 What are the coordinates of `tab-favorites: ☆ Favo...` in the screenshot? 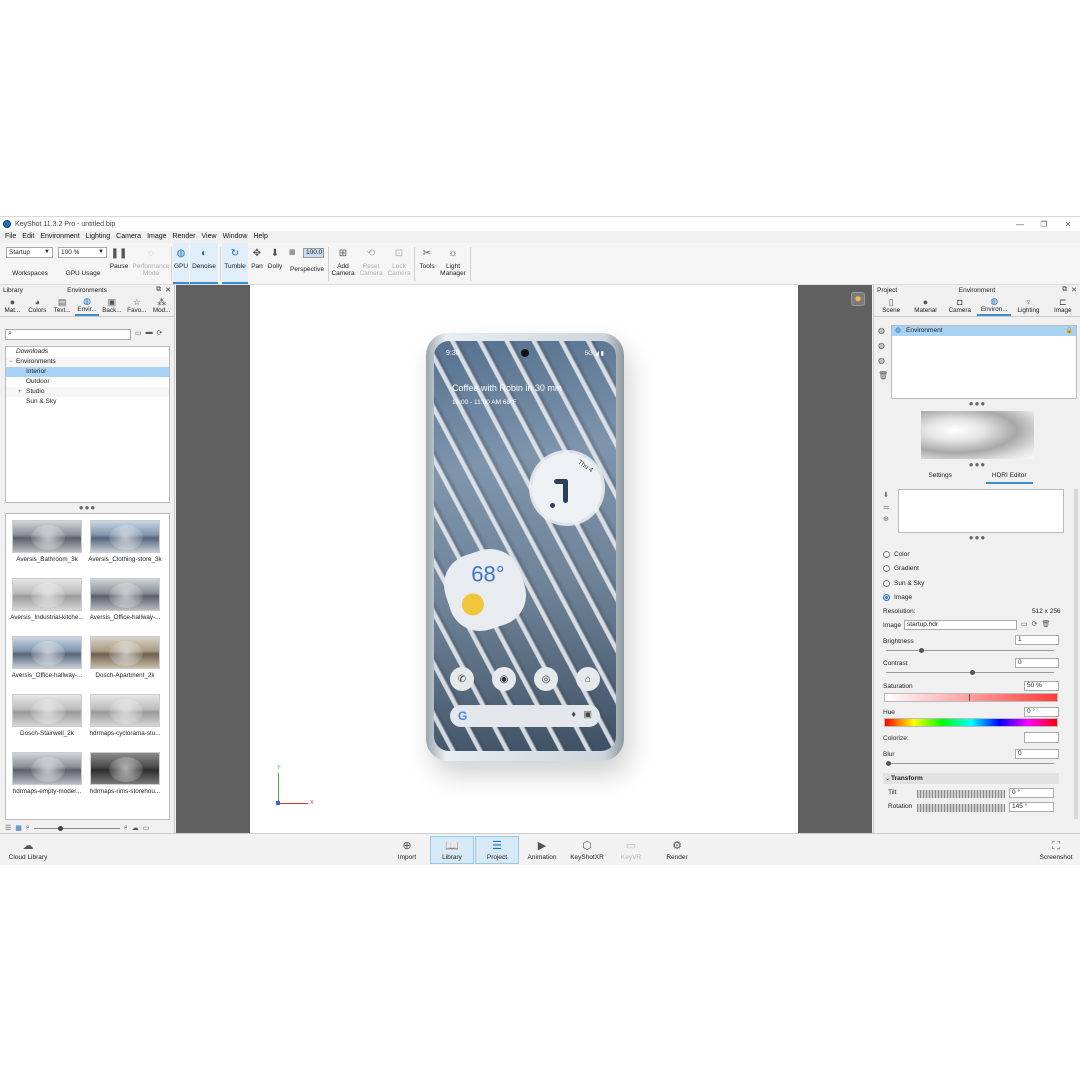 It's located at (136, 305).